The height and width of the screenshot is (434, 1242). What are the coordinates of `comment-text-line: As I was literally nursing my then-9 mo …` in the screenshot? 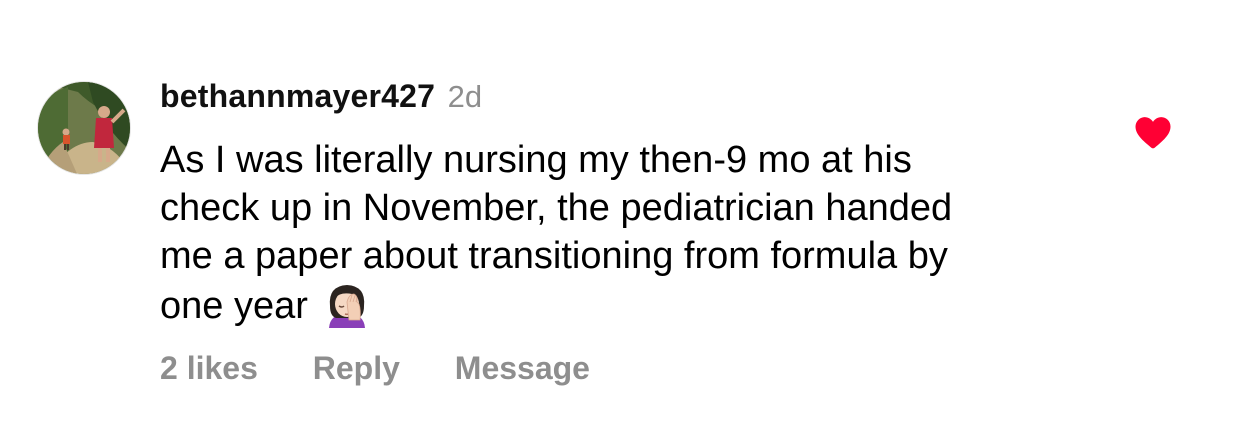 It's located at (536, 160).